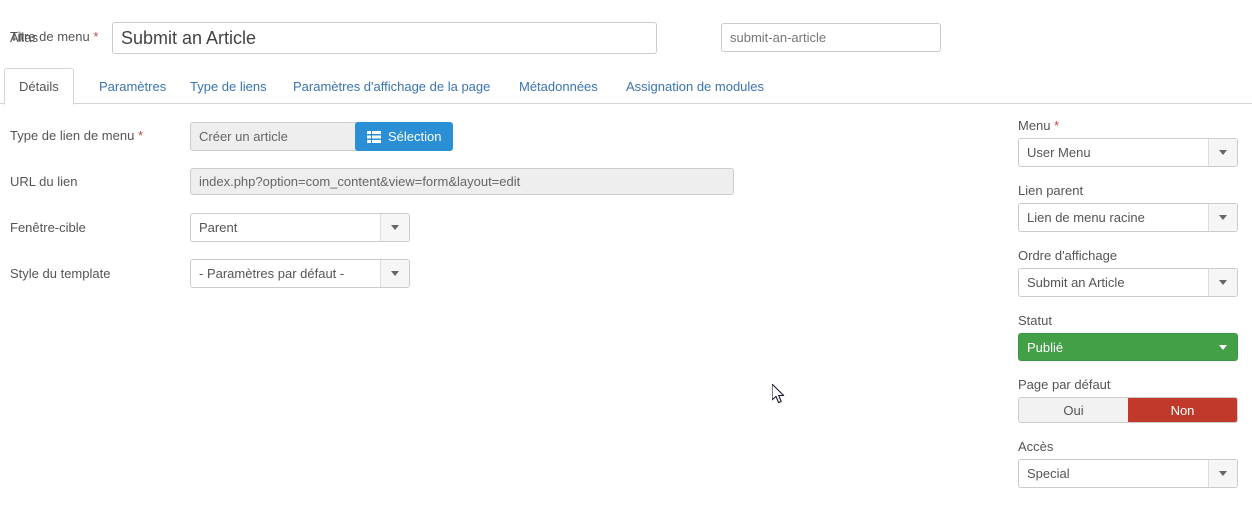  Describe the element at coordinates (1086, 217) in the screenshot. I see `parent-item-value: Lien de menu racine` at that location.